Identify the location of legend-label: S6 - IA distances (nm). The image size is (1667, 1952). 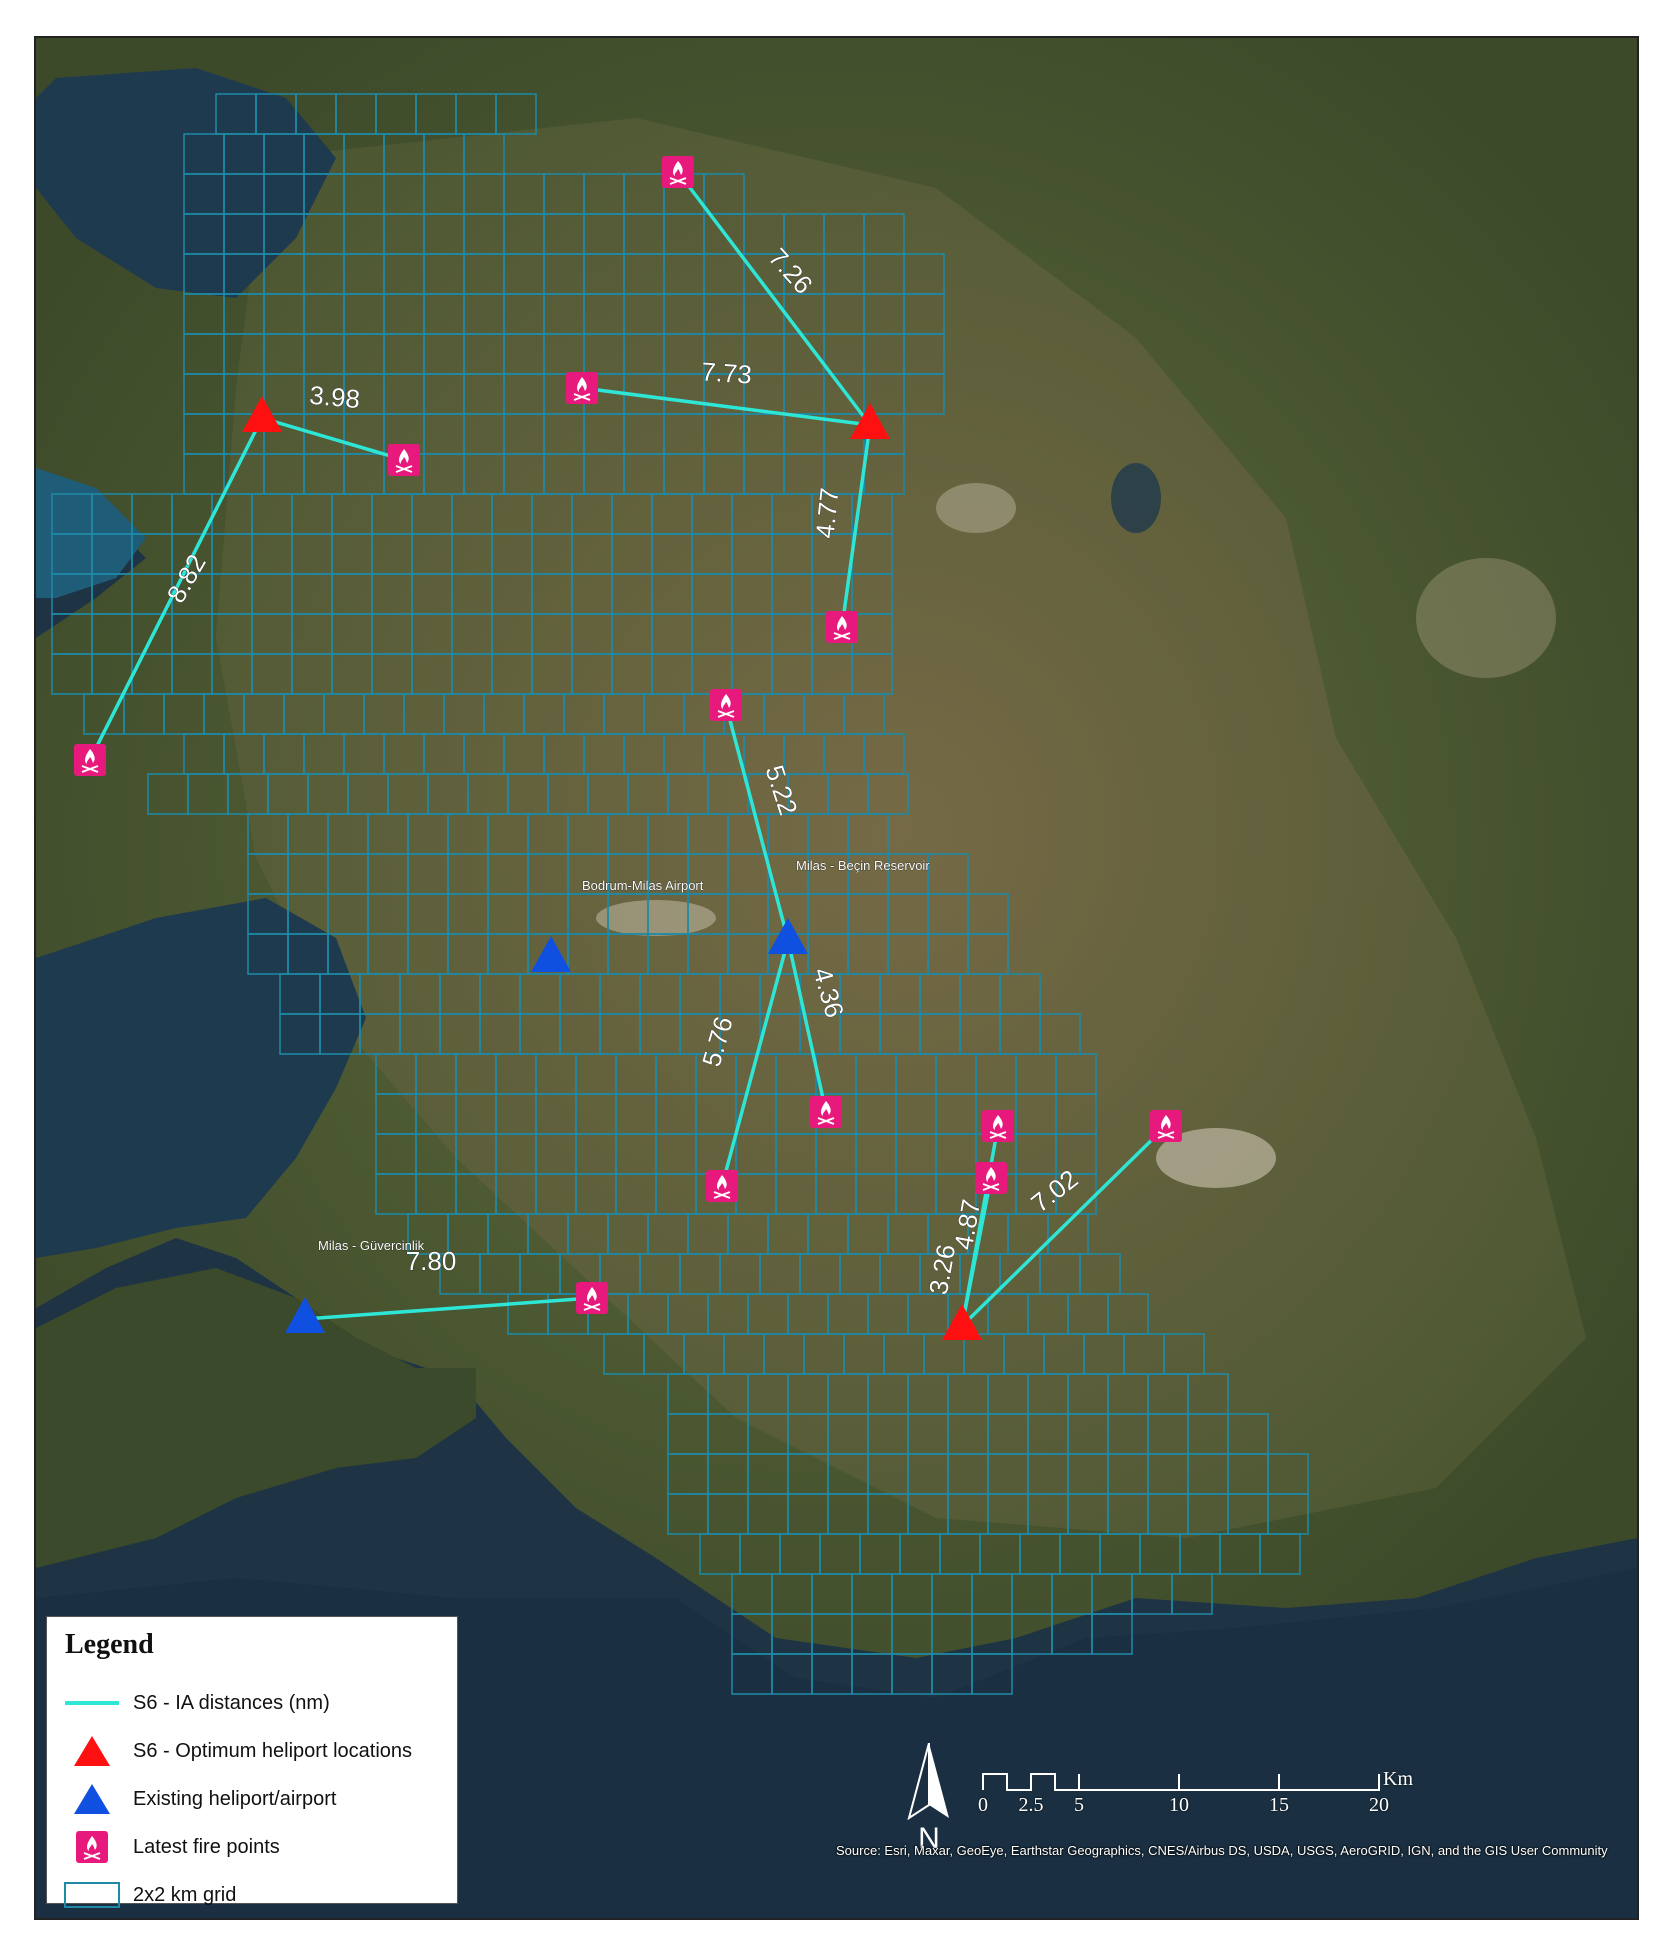
(231, 1702).